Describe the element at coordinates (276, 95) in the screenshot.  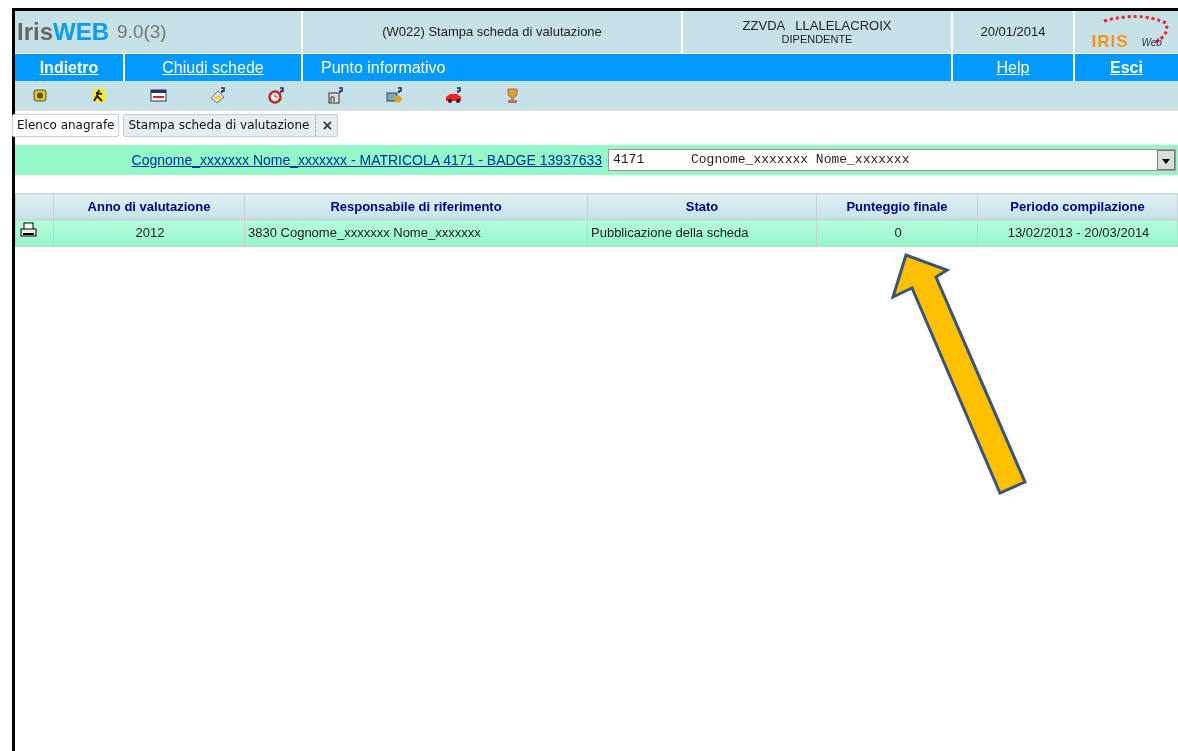
I see `clock-icon` at that location.